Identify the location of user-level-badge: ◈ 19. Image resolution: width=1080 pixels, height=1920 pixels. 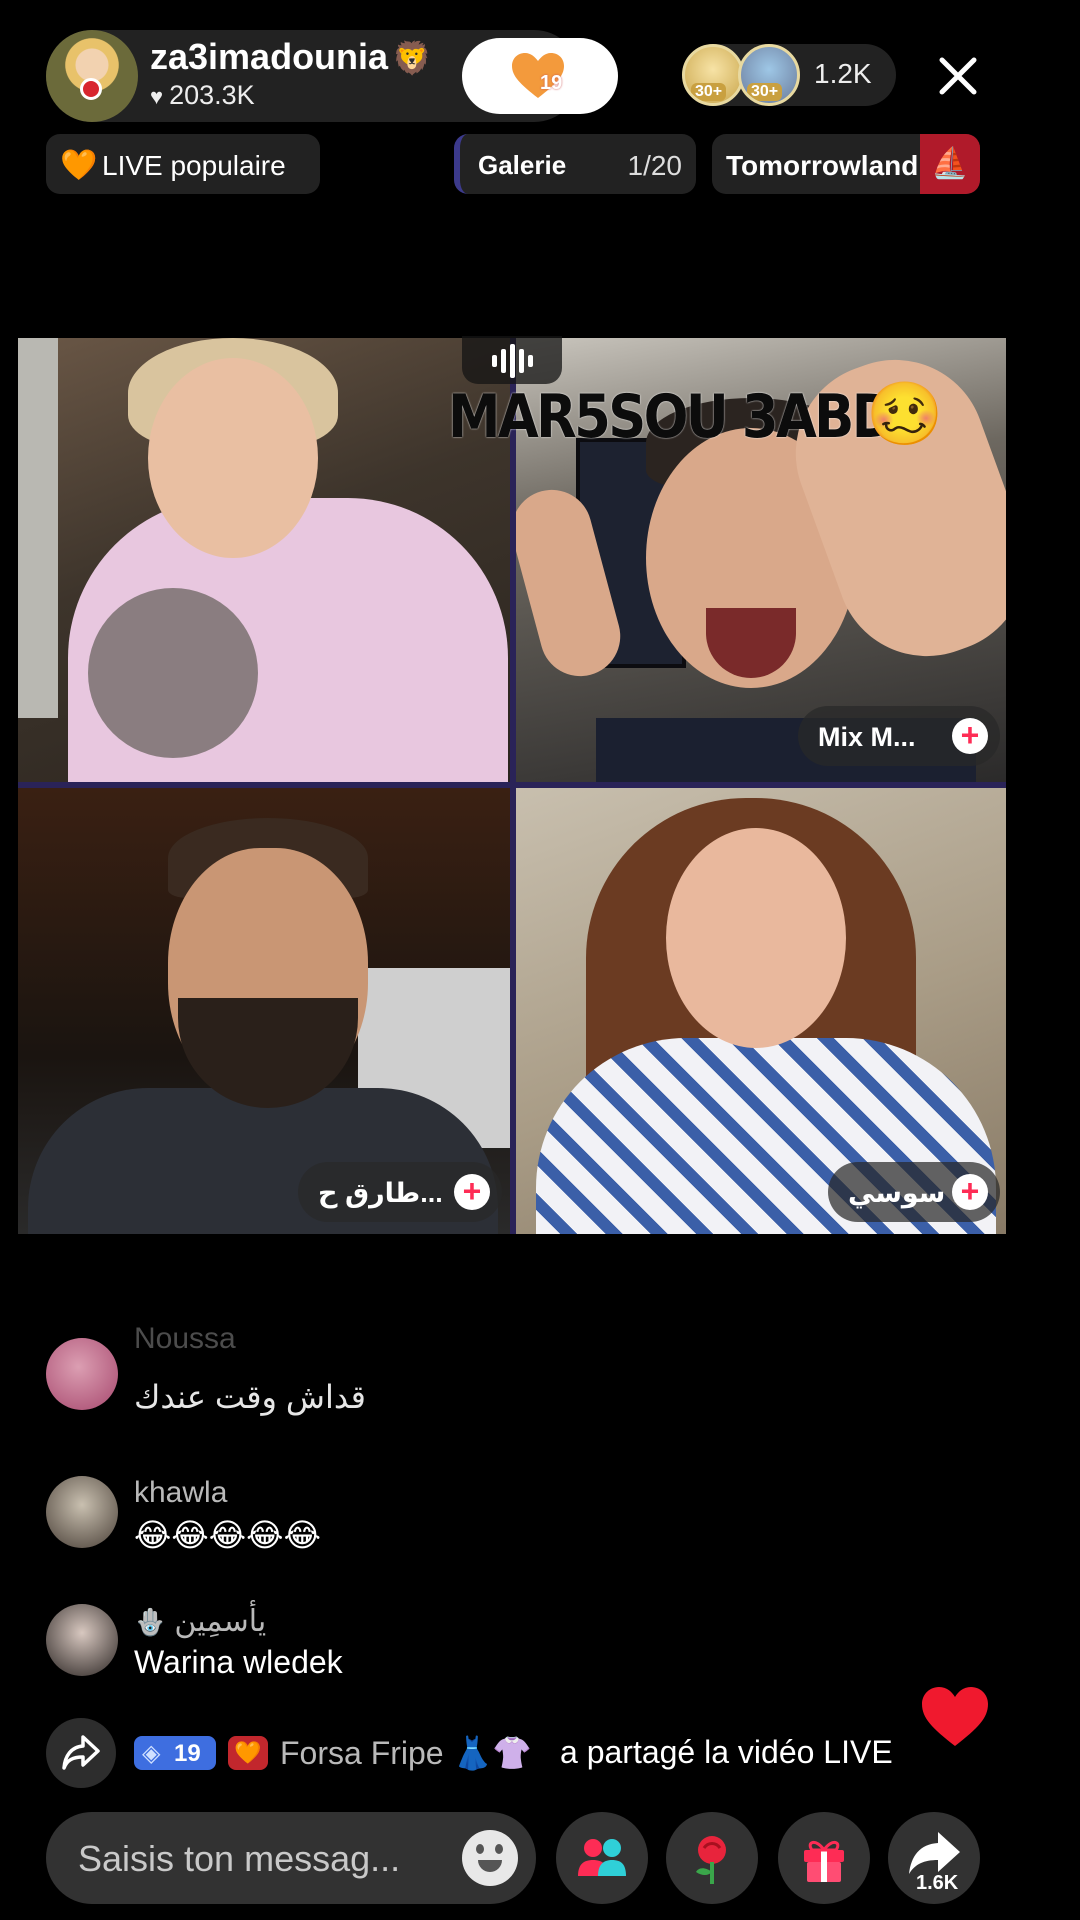
(175, 1753).